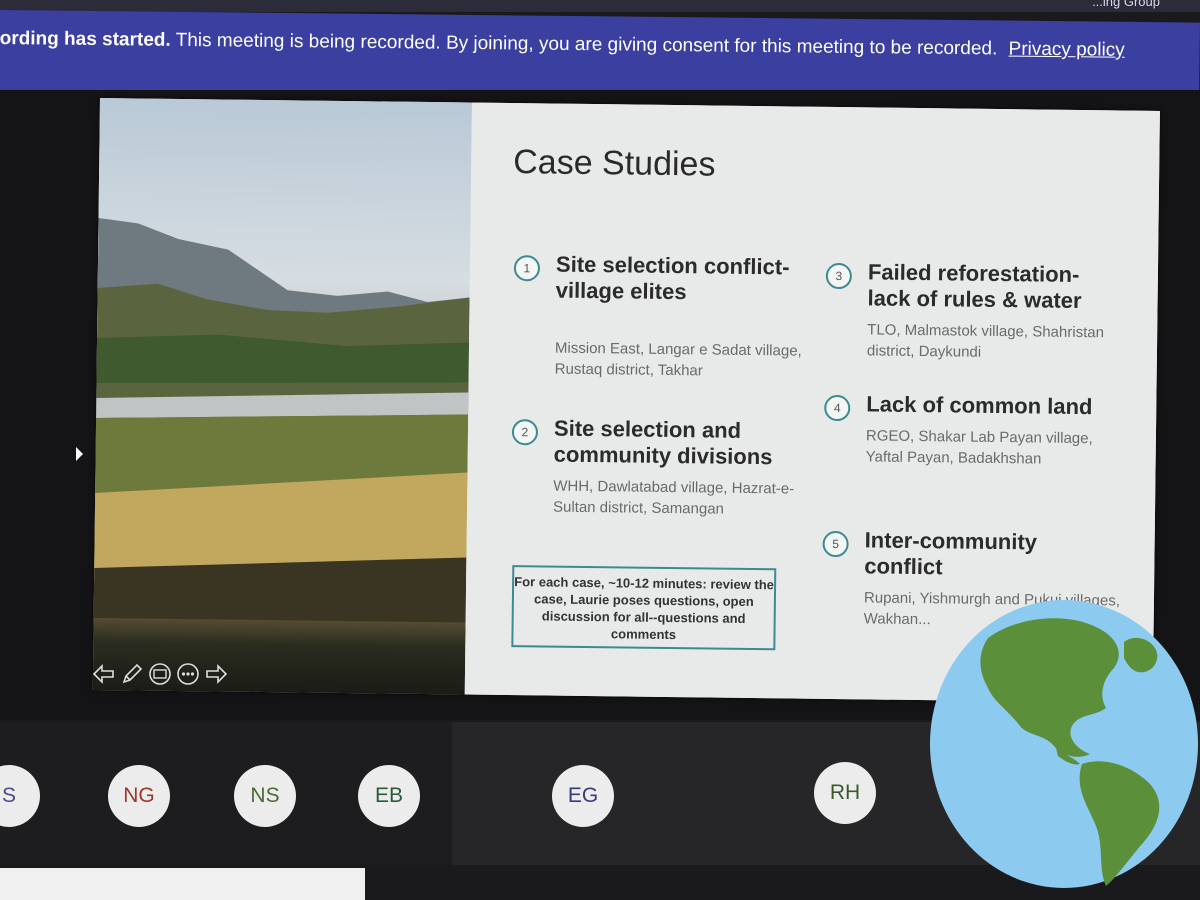  I want to click on next-slide-arrow-icon, so click(216, 674).